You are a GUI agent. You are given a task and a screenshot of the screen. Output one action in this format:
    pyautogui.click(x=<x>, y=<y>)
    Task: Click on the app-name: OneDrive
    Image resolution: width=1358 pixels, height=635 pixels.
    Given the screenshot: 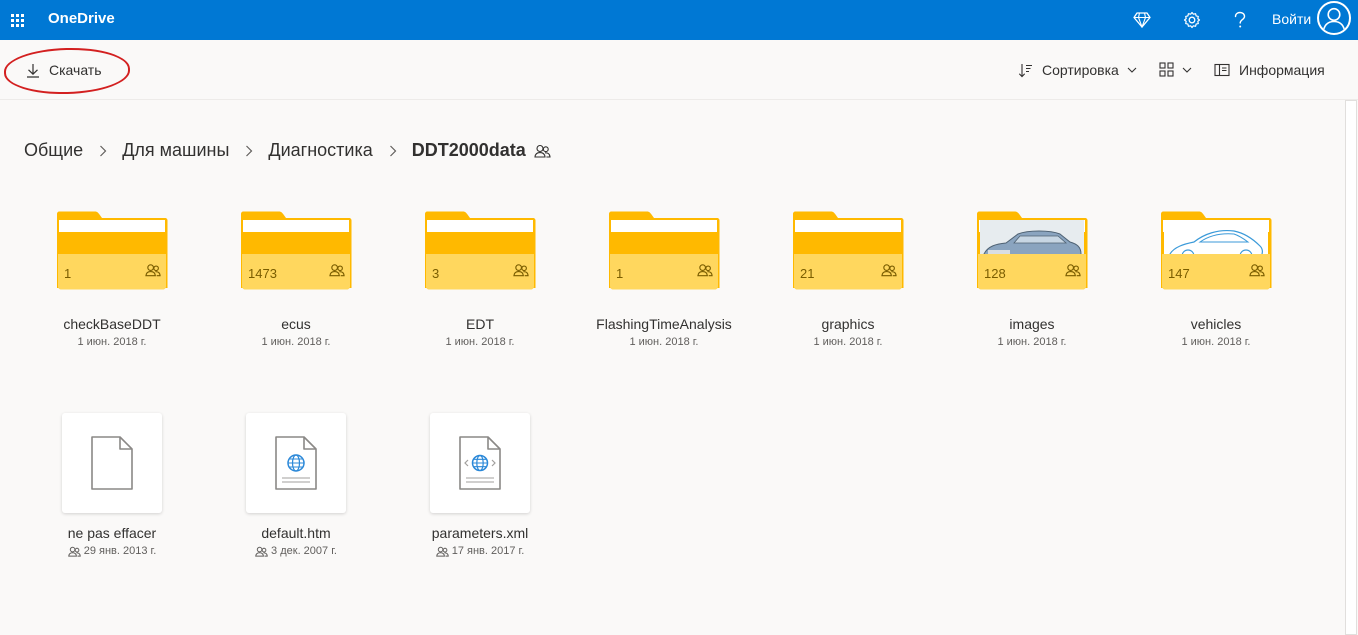 What is the action you would take?
    pyautogui.click(x=81, y=18)
    